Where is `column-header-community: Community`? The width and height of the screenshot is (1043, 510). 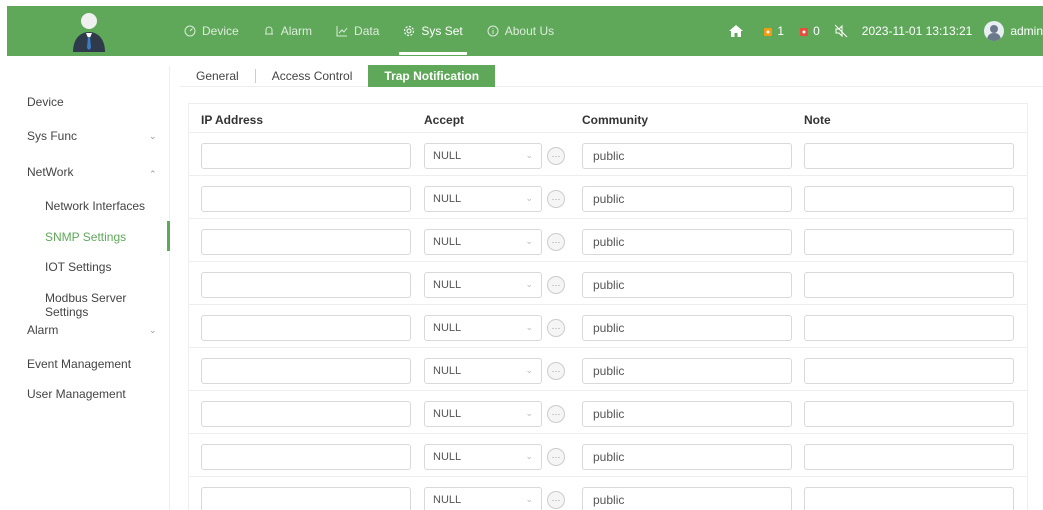 column-header-community: Community is located at coordinates (615, 120).